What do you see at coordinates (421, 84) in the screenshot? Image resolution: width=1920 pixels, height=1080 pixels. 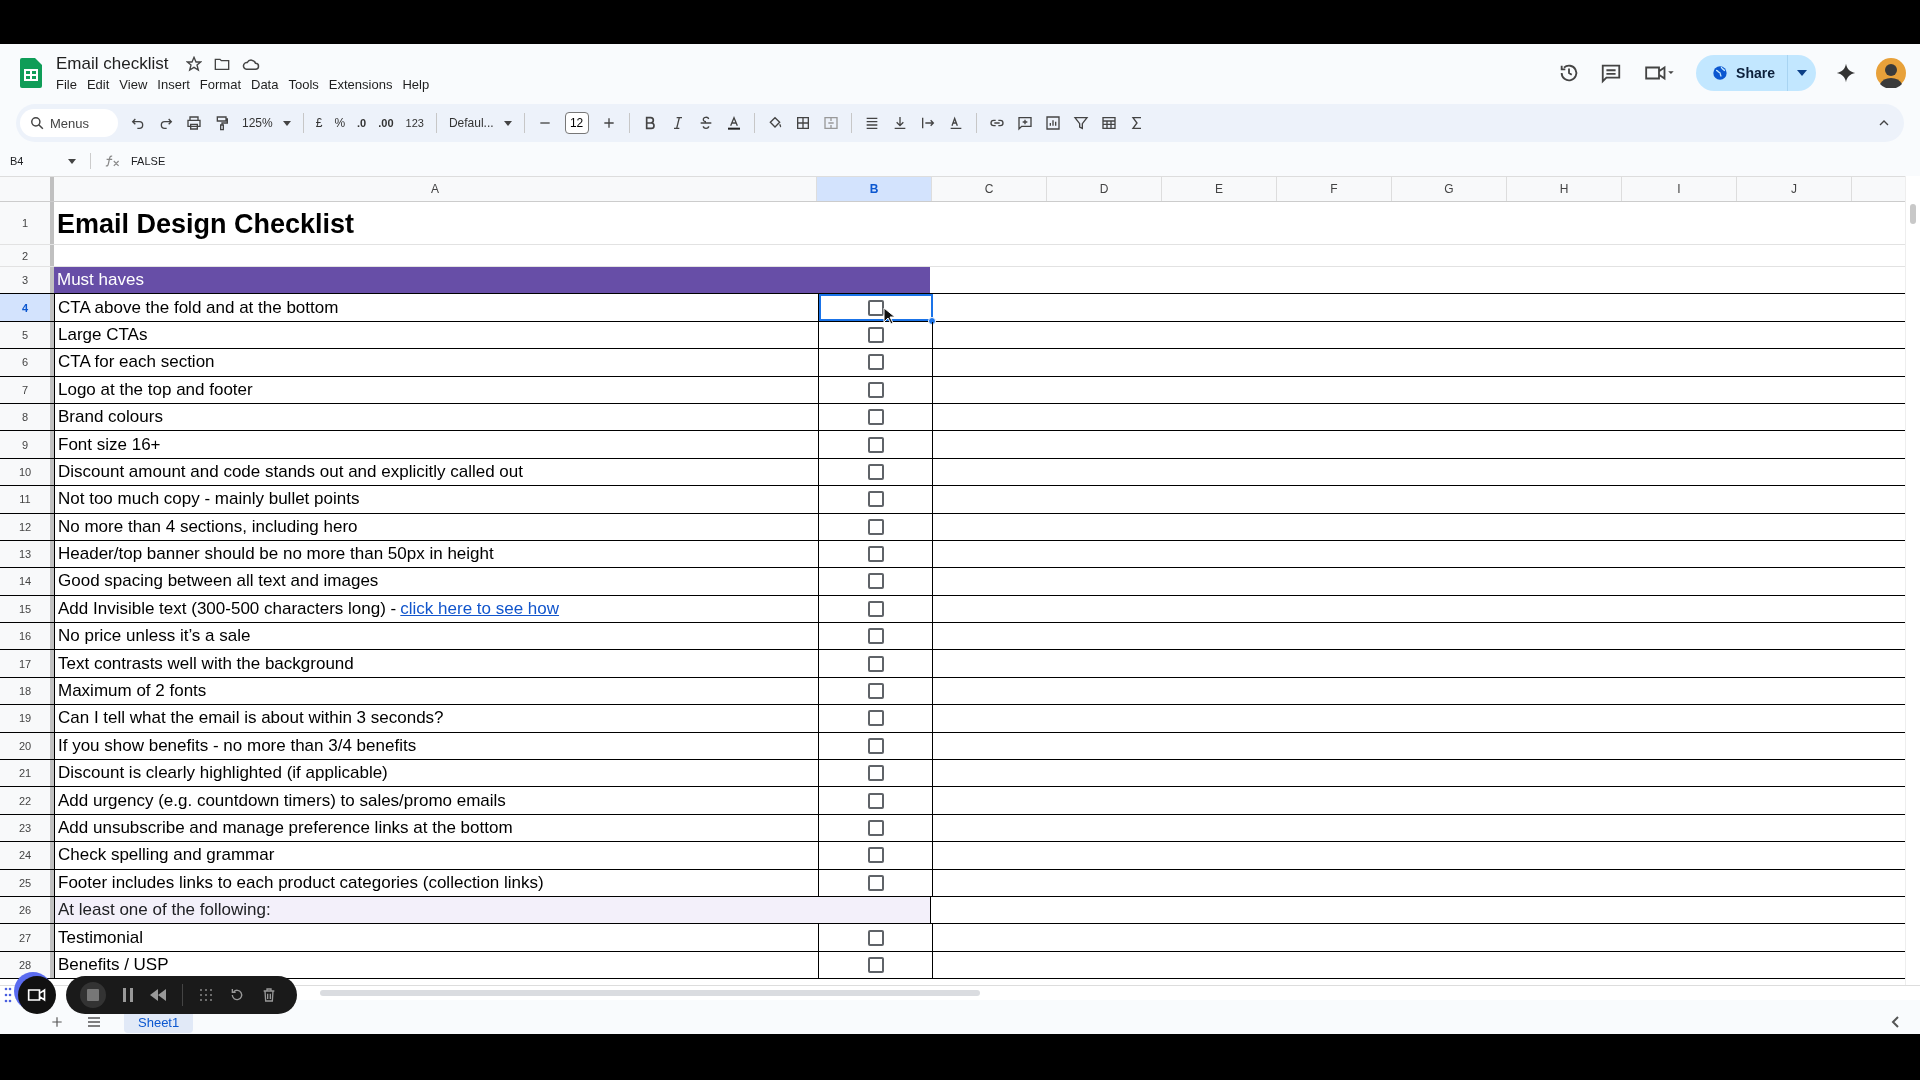 I see `menu-item: Help` at bounding box center [421, 84].